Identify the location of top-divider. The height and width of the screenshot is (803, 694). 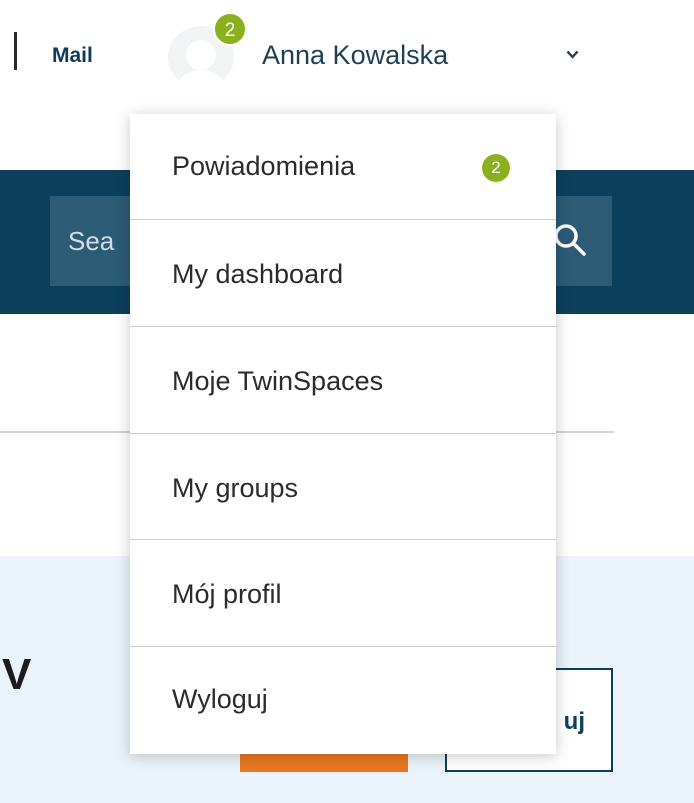
(15, 51).